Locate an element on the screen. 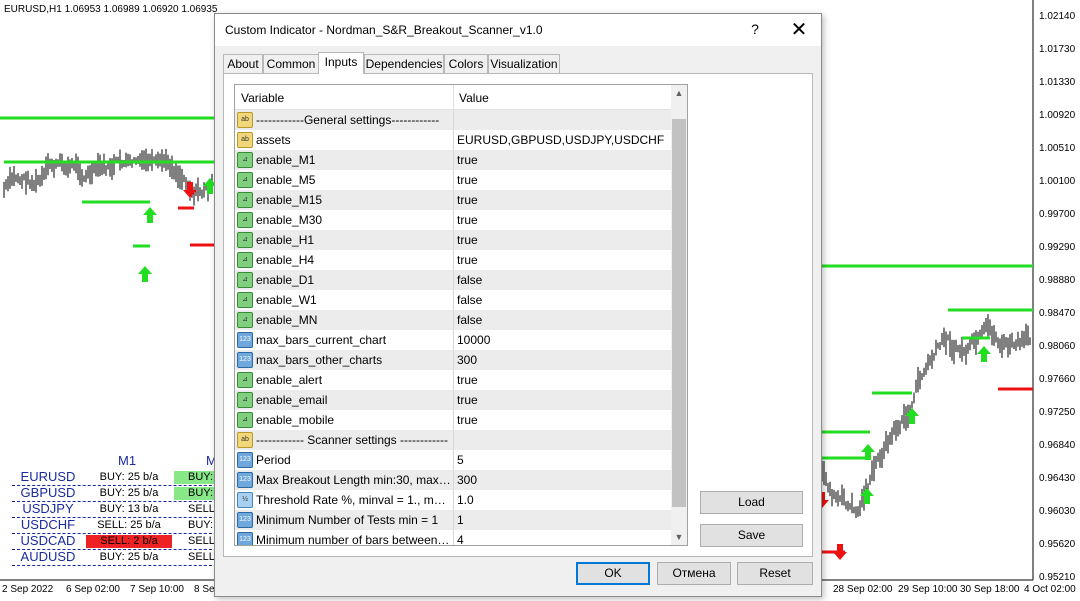  col-value-header: Value is located at coordinates (474, 98).